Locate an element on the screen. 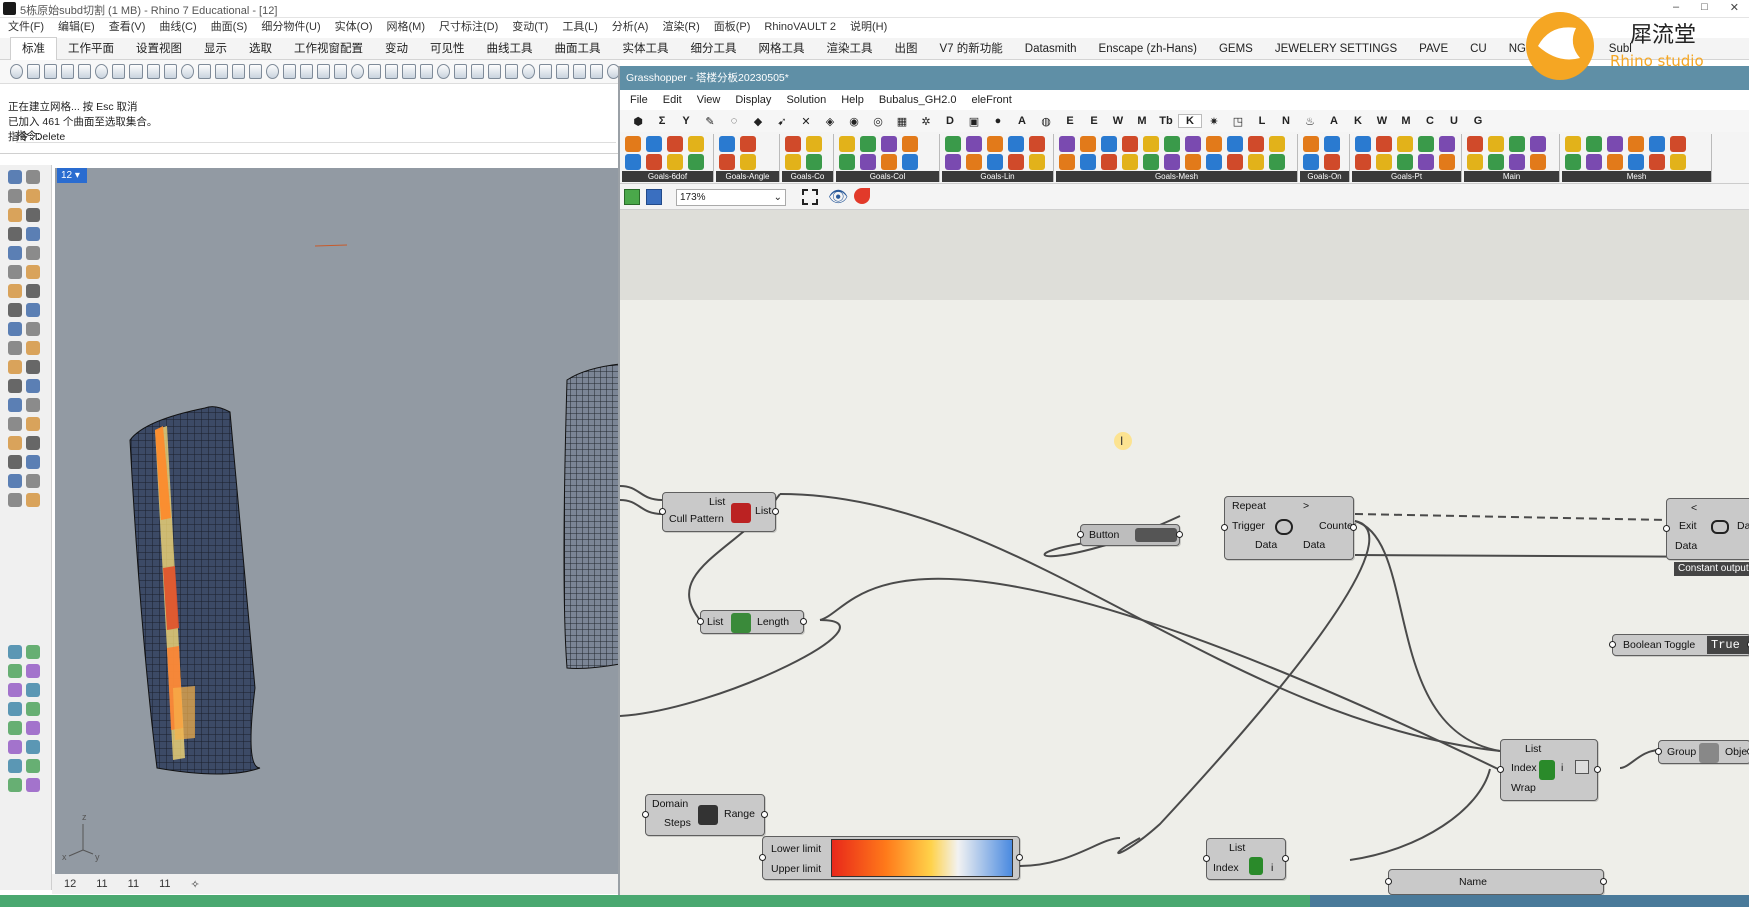 This screenshot has width=1749, height=907. list-item-component: List Index Wrap i is located at coordinates (1549, 770).